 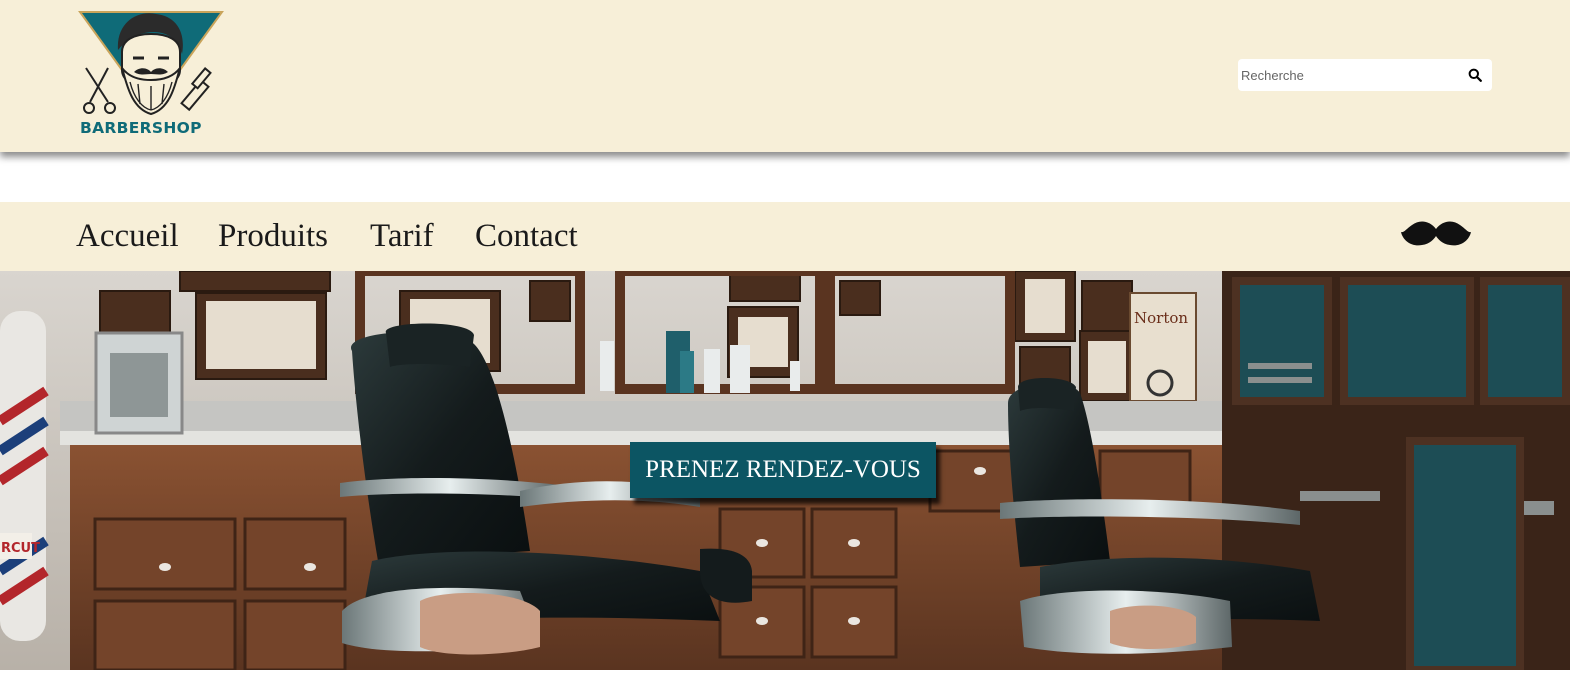 What do you see at coordinates (273, 236) in the screenshot?
I see `nav-item-produits: Produits` at bounding box center [273, 236].